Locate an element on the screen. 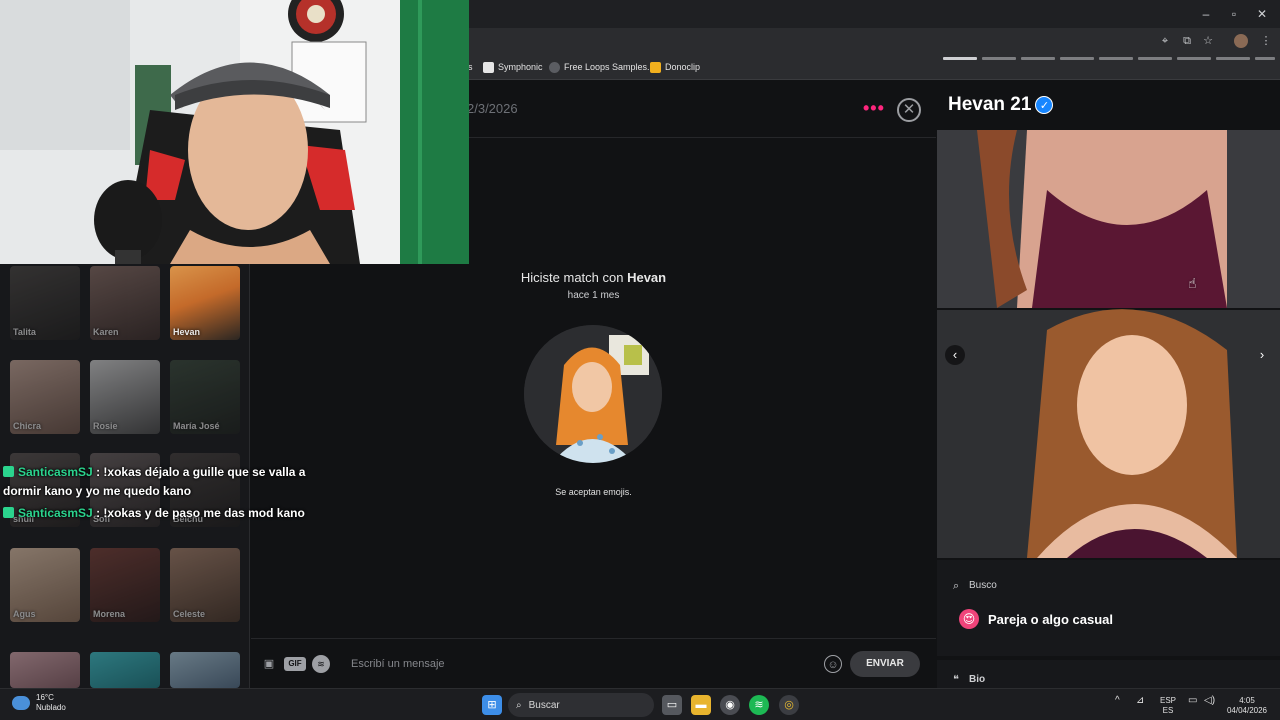 Image resolution: width=1280 pixels, height=720 pixels. match-name: Hevan is located at coordinates (647, 277).